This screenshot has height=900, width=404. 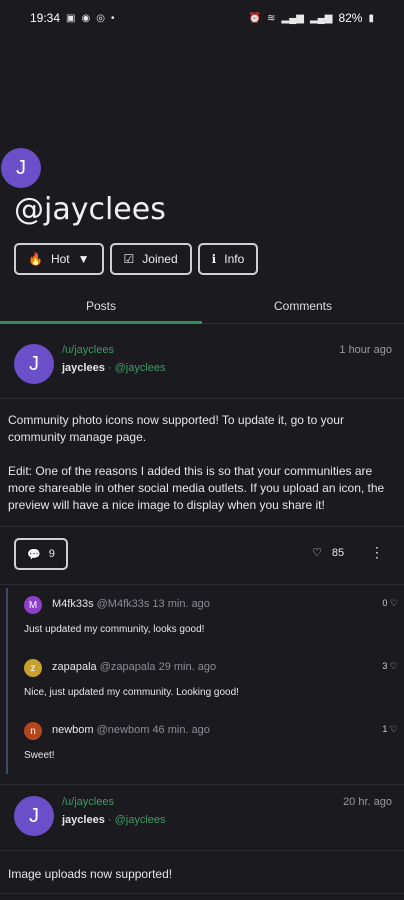 I want to click on whatsapp-icon: ◉, so click(x=86, y=18).